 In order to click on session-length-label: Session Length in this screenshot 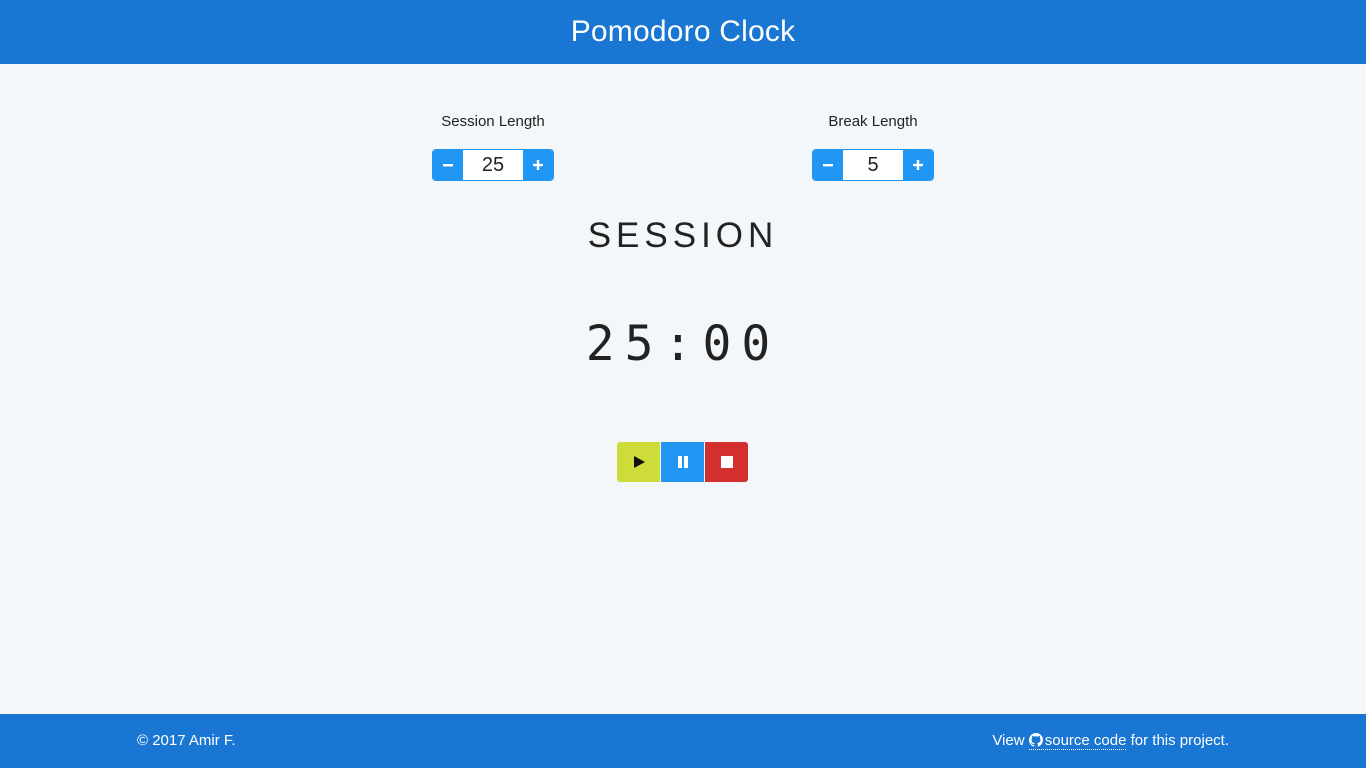, I will do `click(493, 121)`.